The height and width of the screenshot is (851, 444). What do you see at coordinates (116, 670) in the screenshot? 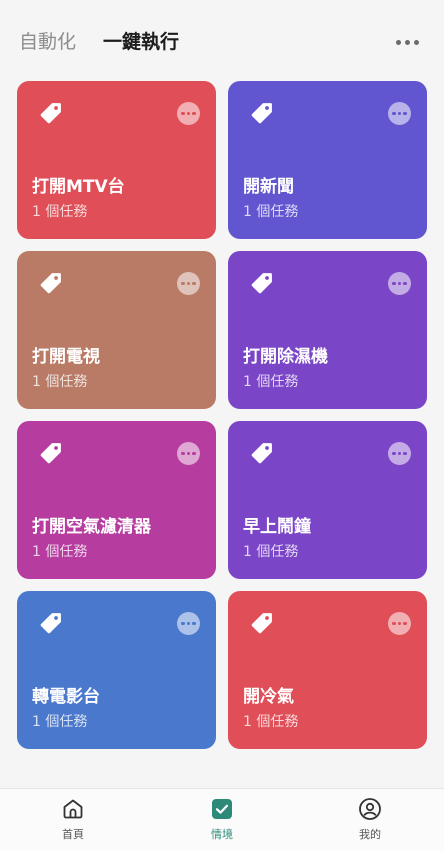
I see `scene-card: 轉電影台 1 個任務` at bounding box center [116, 670].